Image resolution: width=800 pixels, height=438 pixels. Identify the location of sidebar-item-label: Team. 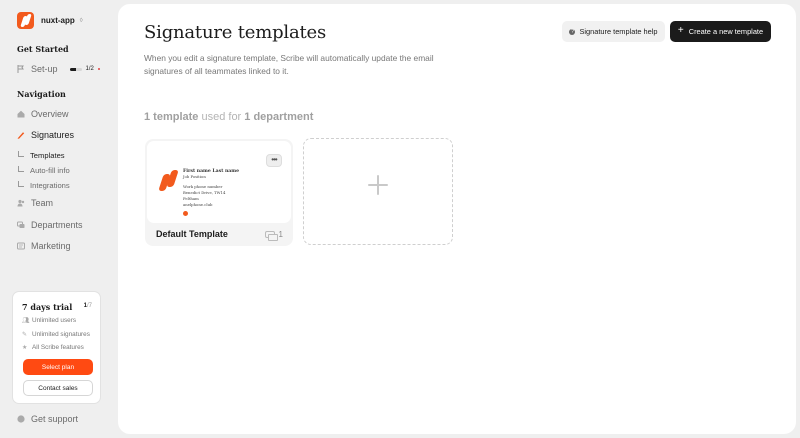
(42, 203).